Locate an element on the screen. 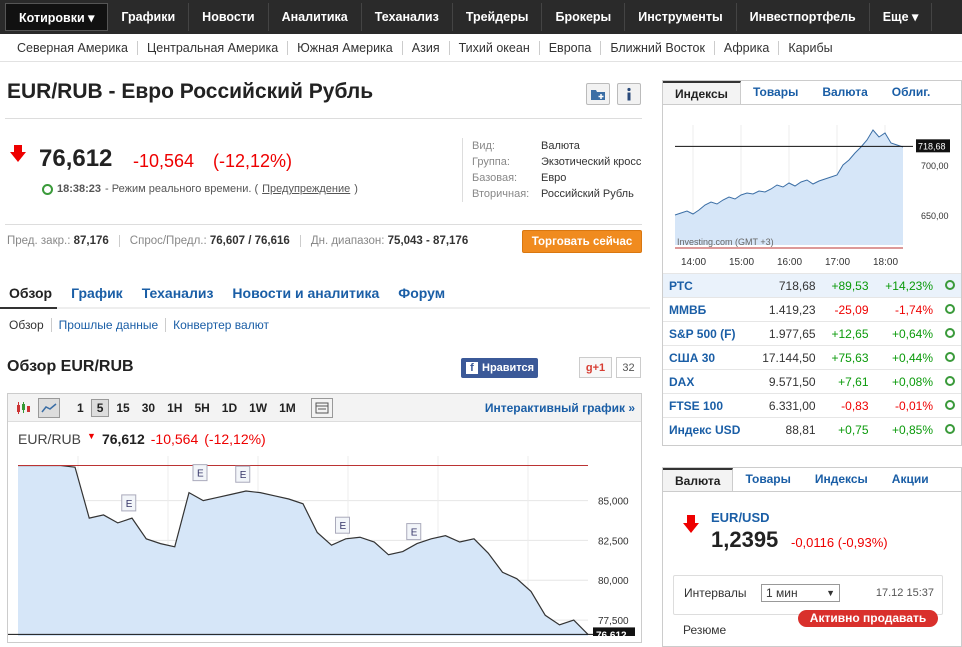  down-small-icon: ▼ is located at coordinates (91, 436).